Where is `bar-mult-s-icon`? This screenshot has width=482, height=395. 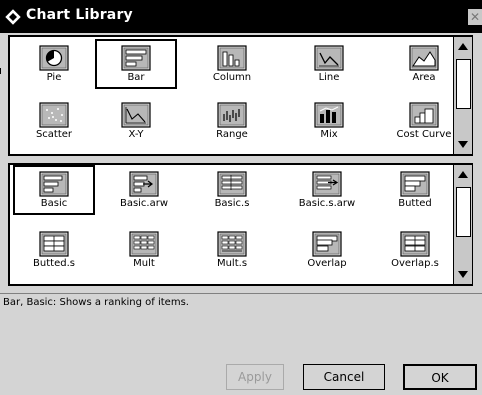 bar-mult-s-icon is located at coordinates (232, 244).